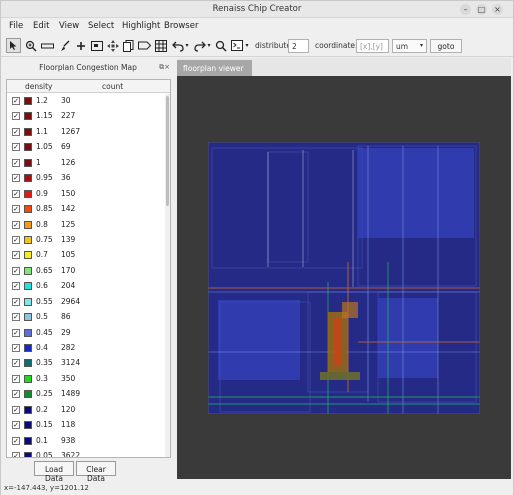  What do you see at coordinates (167, 151) in the screenshot?
I see `scrollbar-thumb` at bounding box center [167, 151].